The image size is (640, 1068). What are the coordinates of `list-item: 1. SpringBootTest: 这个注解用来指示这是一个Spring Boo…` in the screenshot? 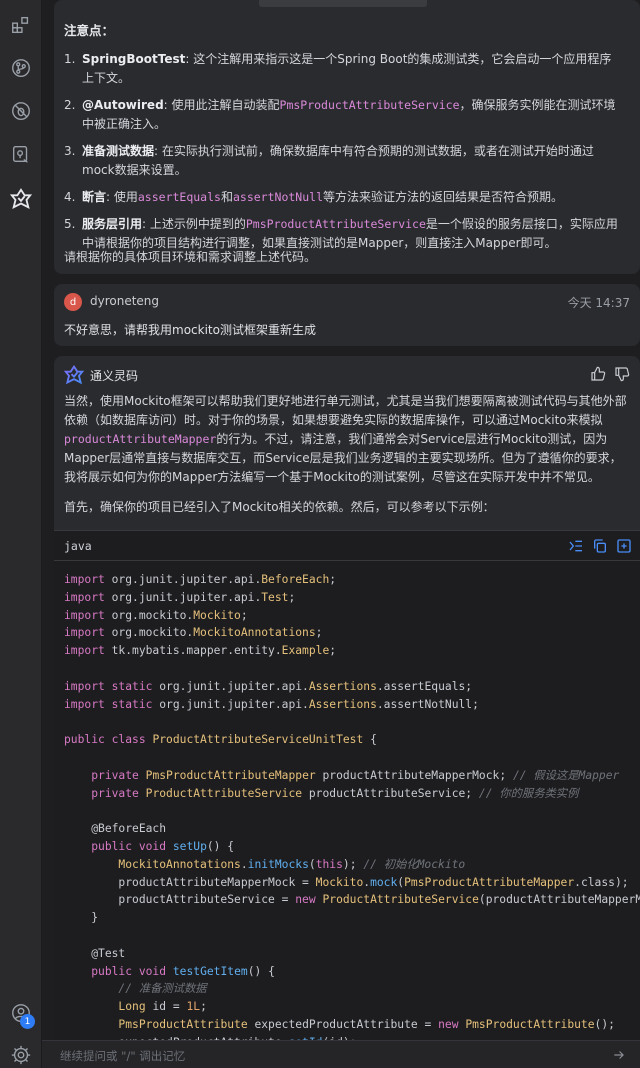 It's located at (338, 68).